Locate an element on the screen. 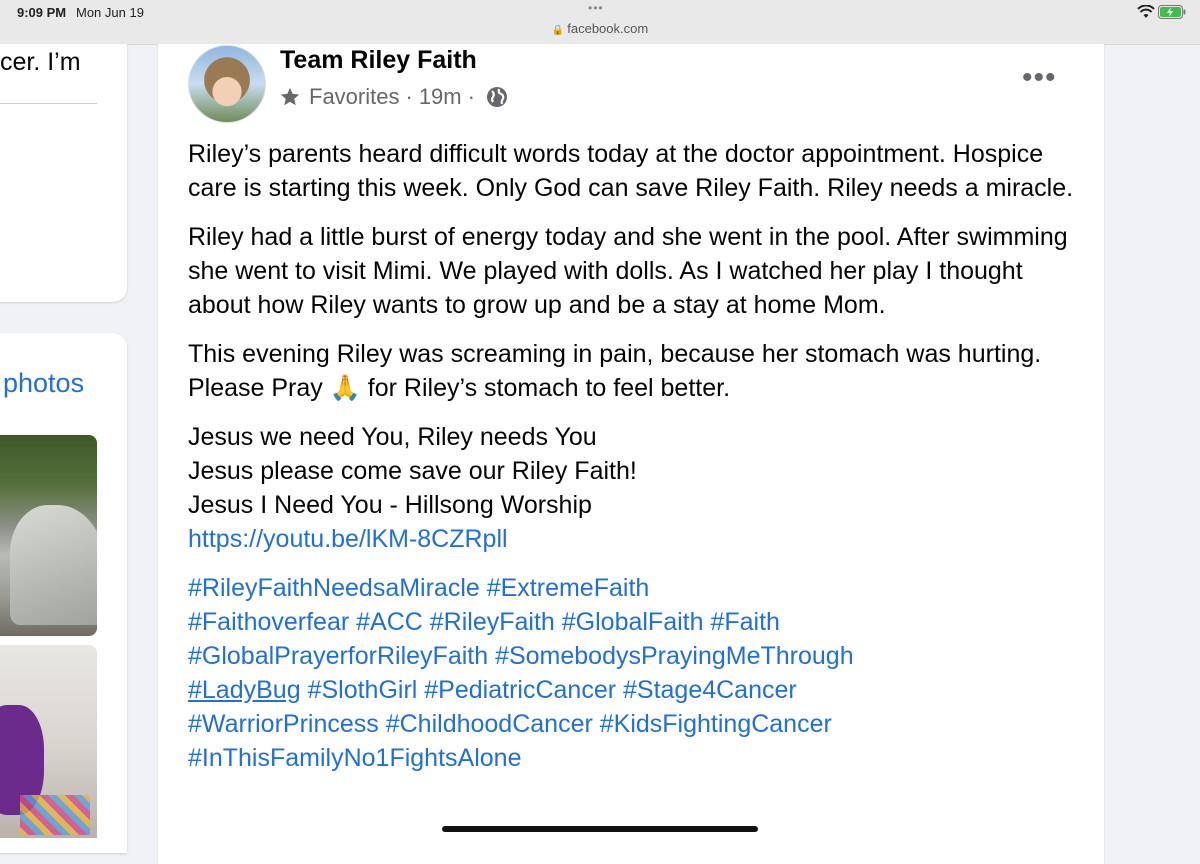  lyrics-line: Jesus please come save our Riley Faith! is located at coordinates (412, 471).